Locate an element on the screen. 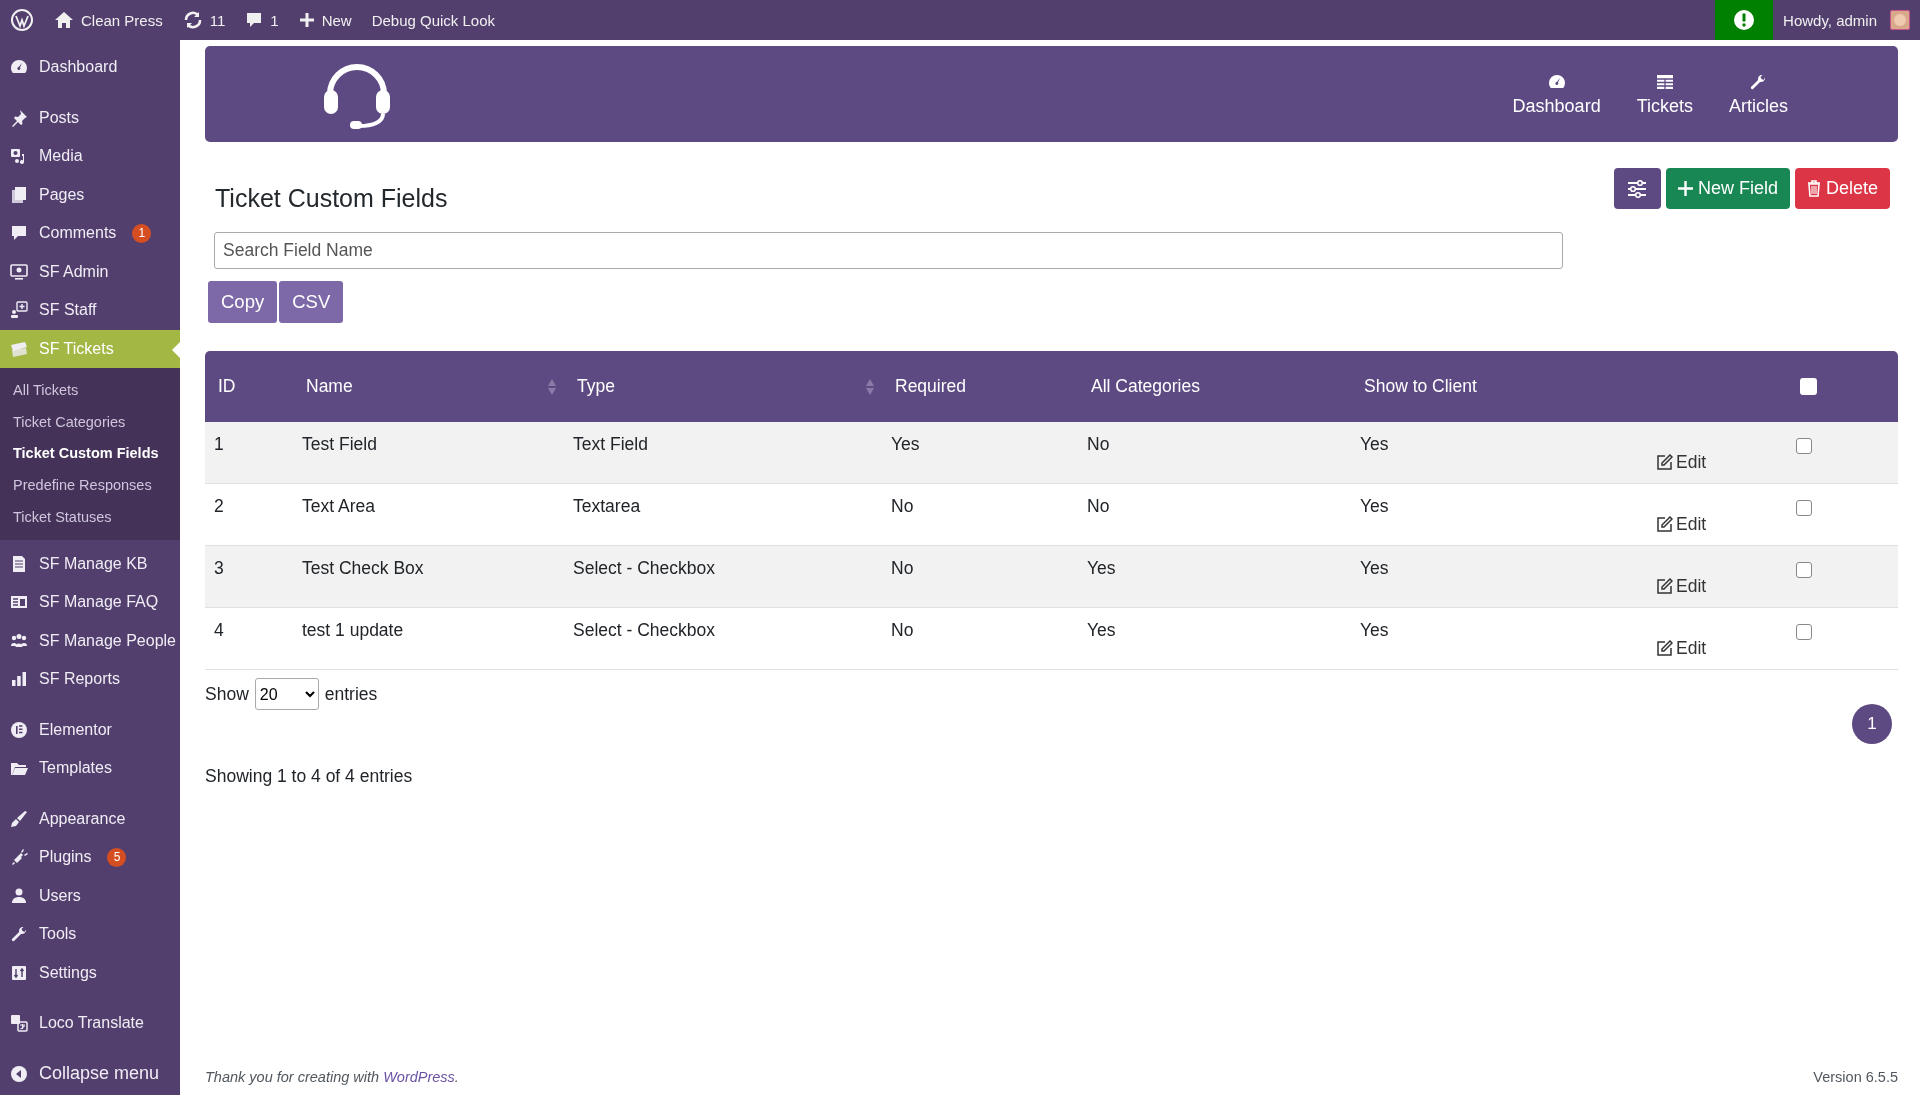 The height and width of the screenshot is (1095, 1920). menu-item: Posts is located at coordinates (90, 117).